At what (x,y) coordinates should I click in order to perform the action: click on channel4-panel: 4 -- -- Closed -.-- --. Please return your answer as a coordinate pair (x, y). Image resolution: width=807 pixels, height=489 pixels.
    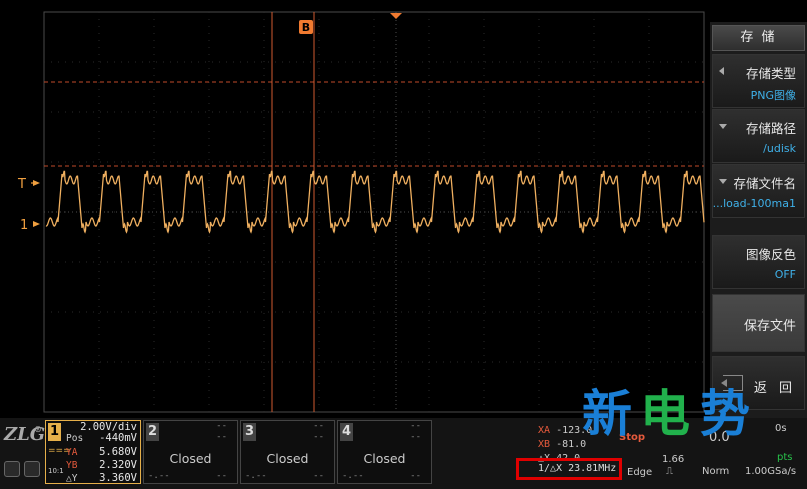
    Looking at the image, I should click on (384, 452).